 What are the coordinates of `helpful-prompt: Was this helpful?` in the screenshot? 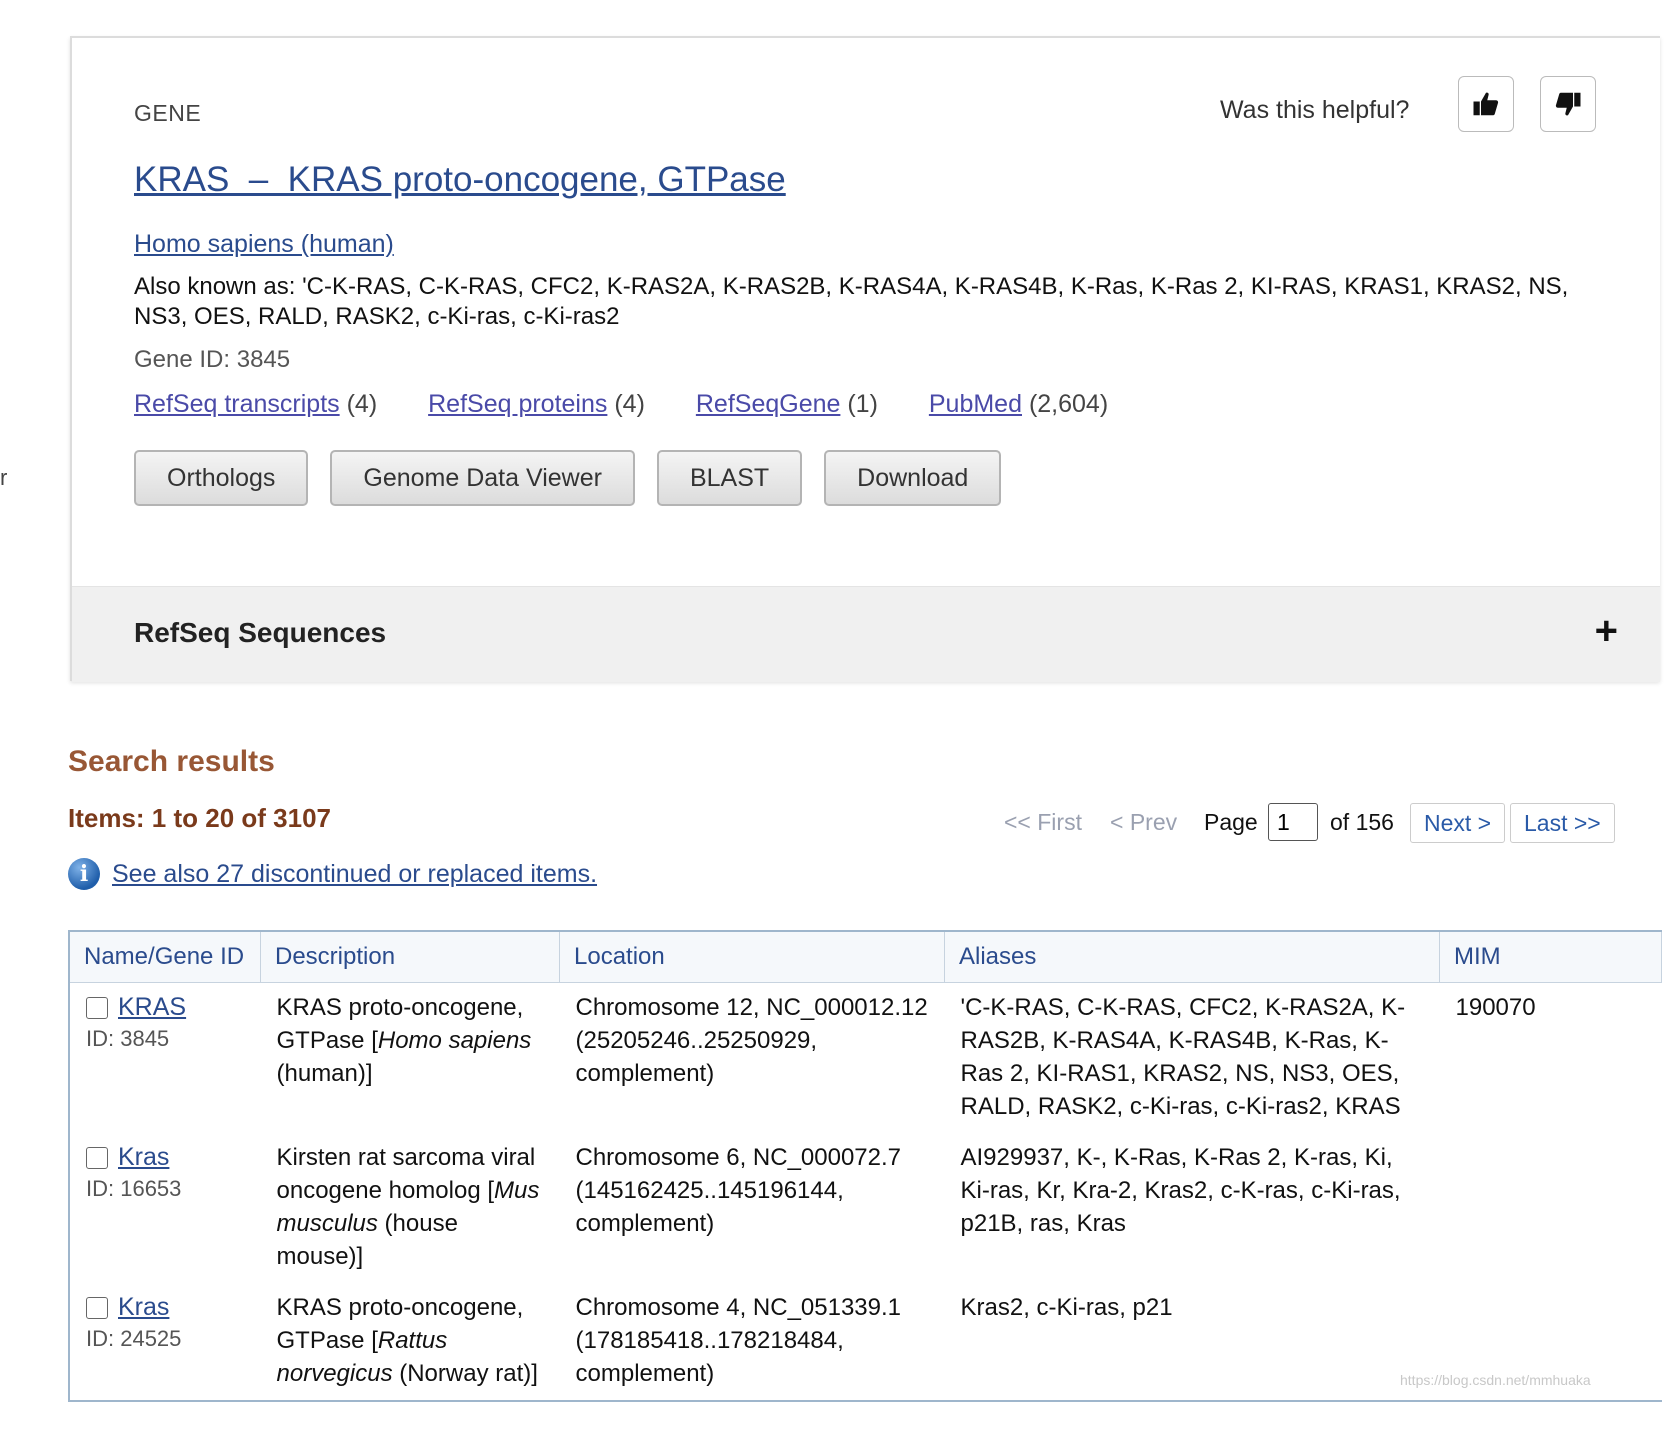 It's located at (1315, 110).